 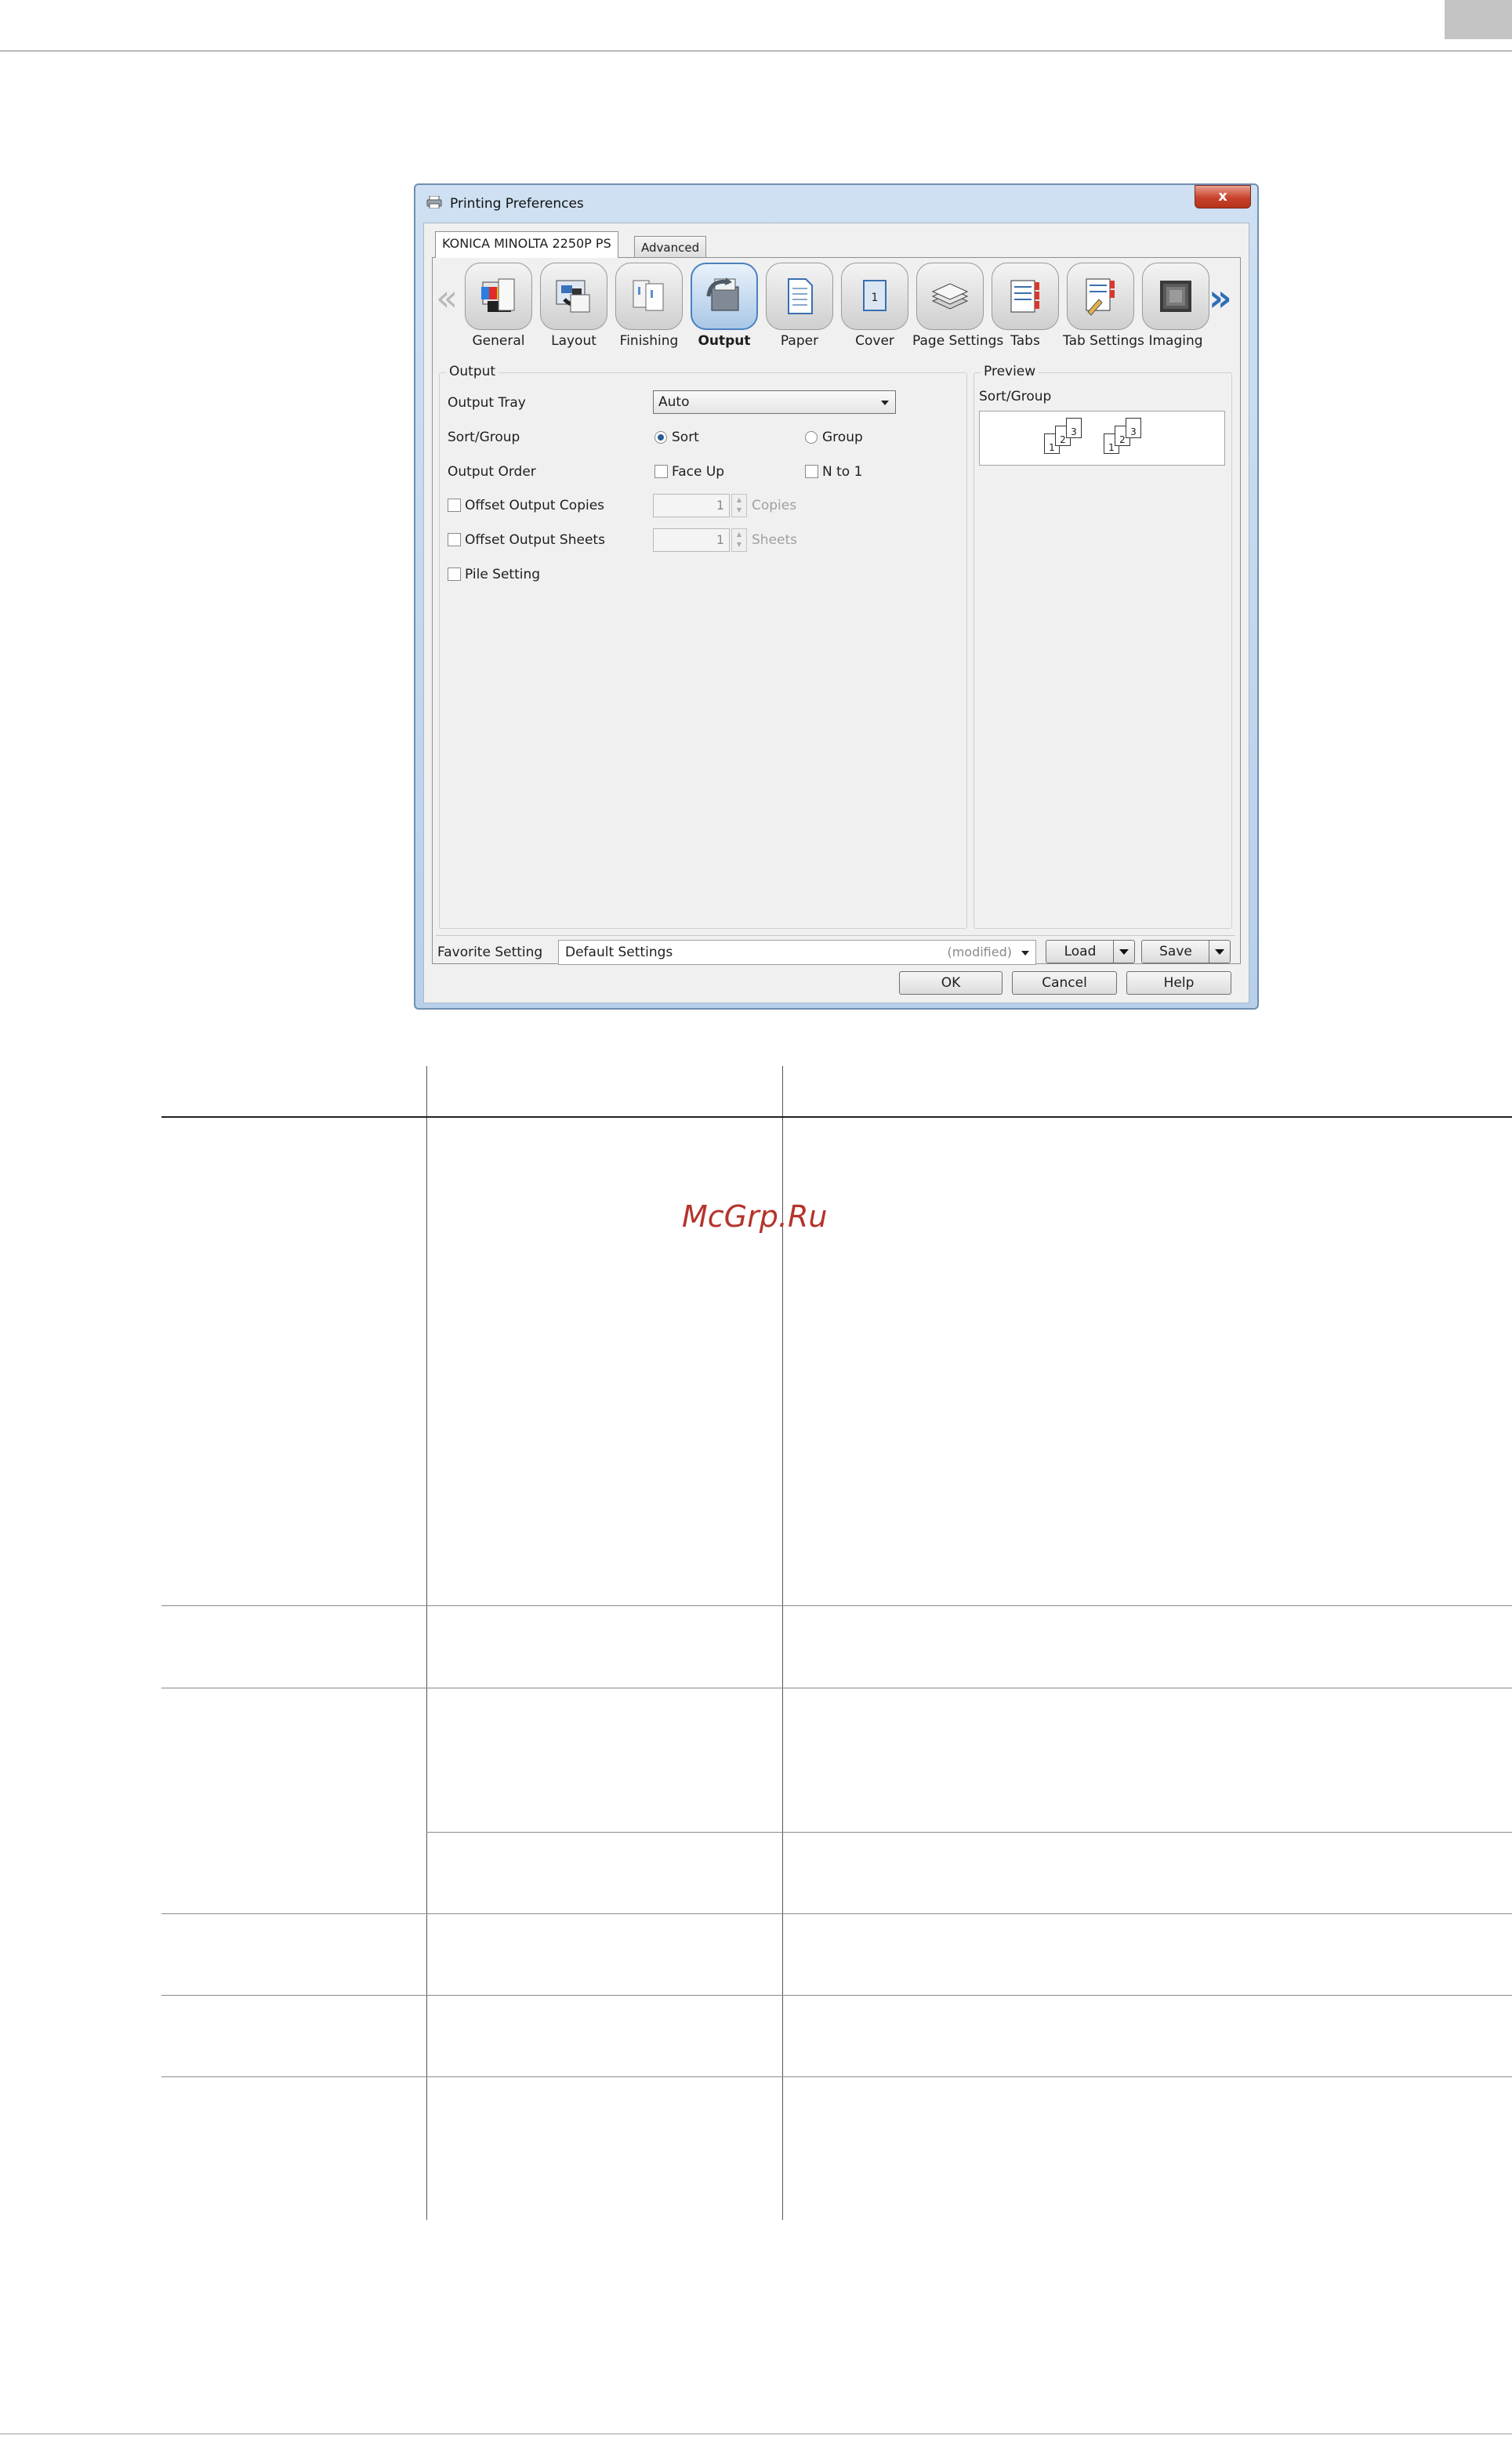 I want to click on offset-sheets-checkbox, so click(x=454, y=539).